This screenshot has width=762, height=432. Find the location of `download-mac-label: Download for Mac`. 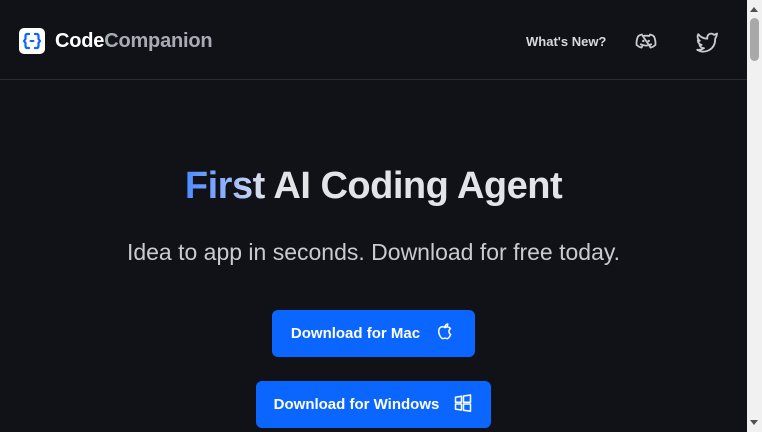

download-mac-label: Download for Mac is located at coordinates (355, 333).